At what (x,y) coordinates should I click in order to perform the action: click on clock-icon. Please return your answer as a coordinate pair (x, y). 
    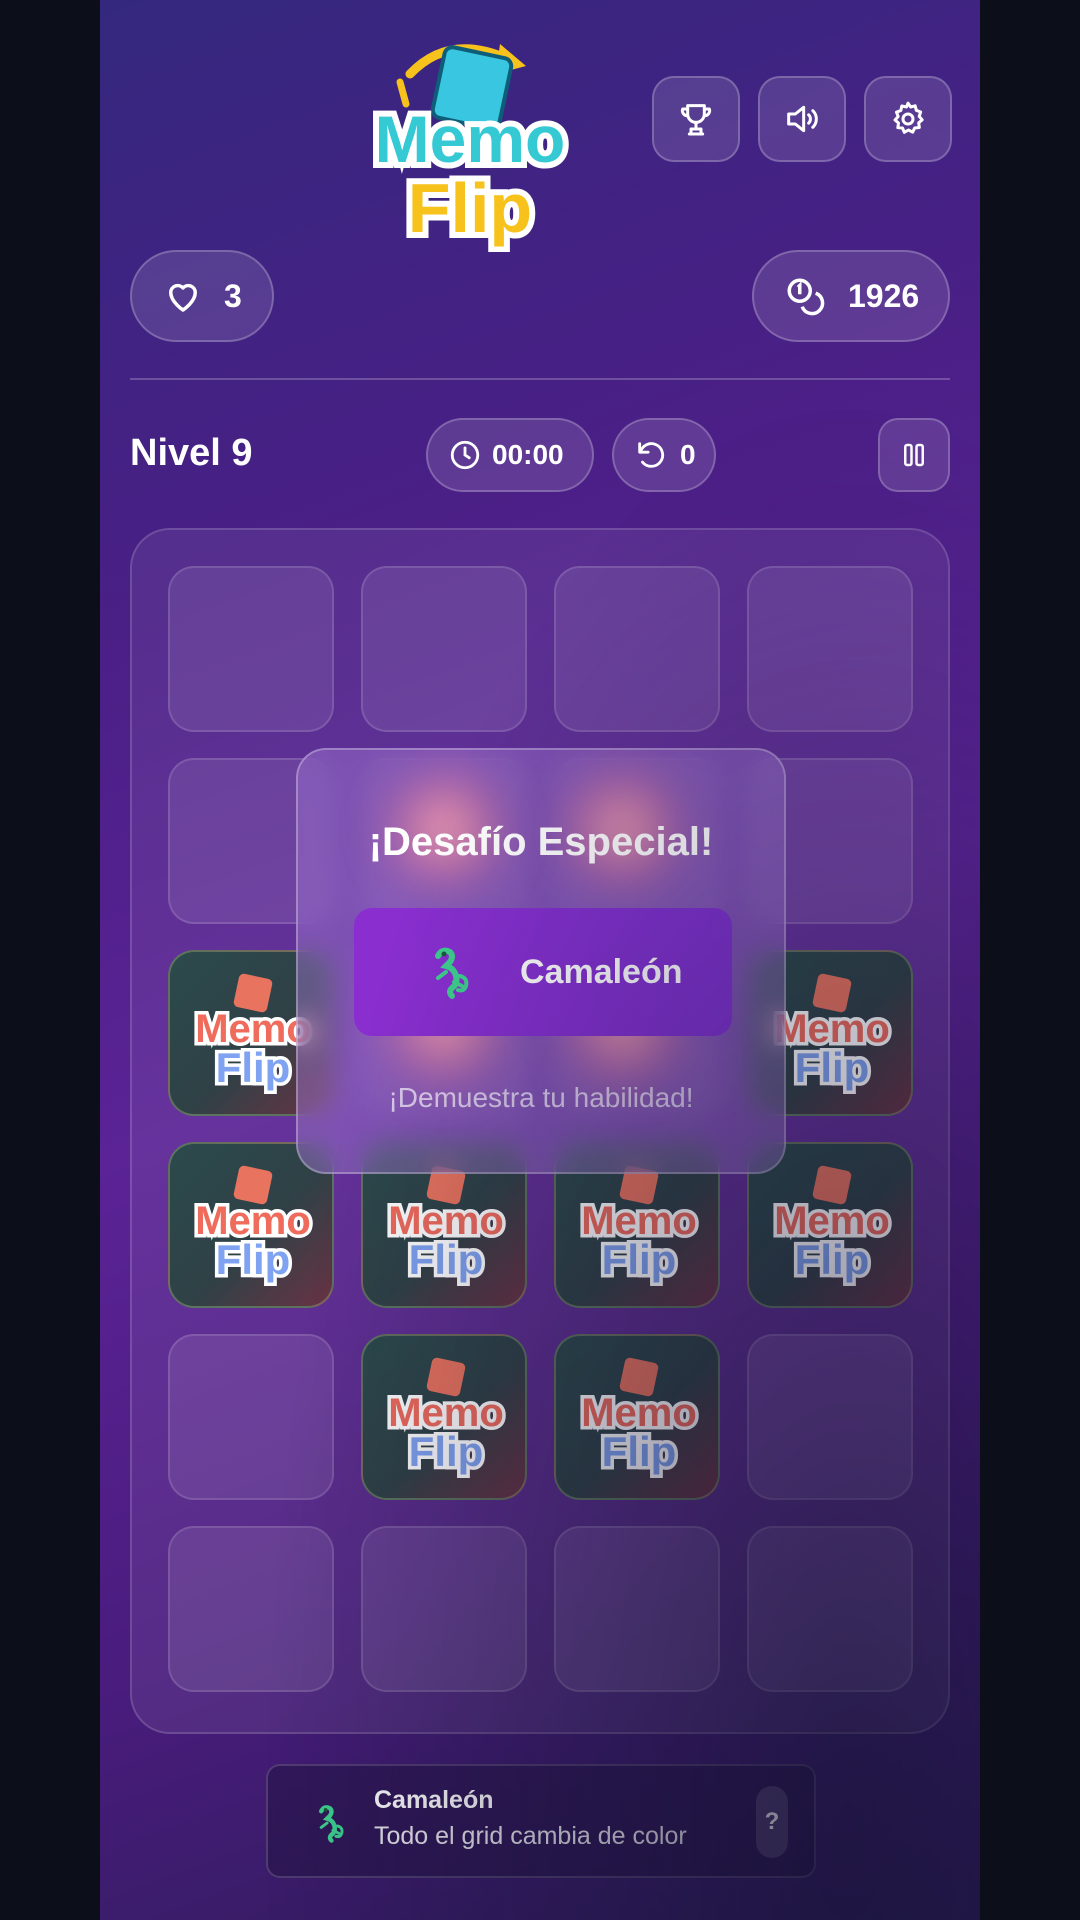
    Looking at the image, I should click on (465, 455).